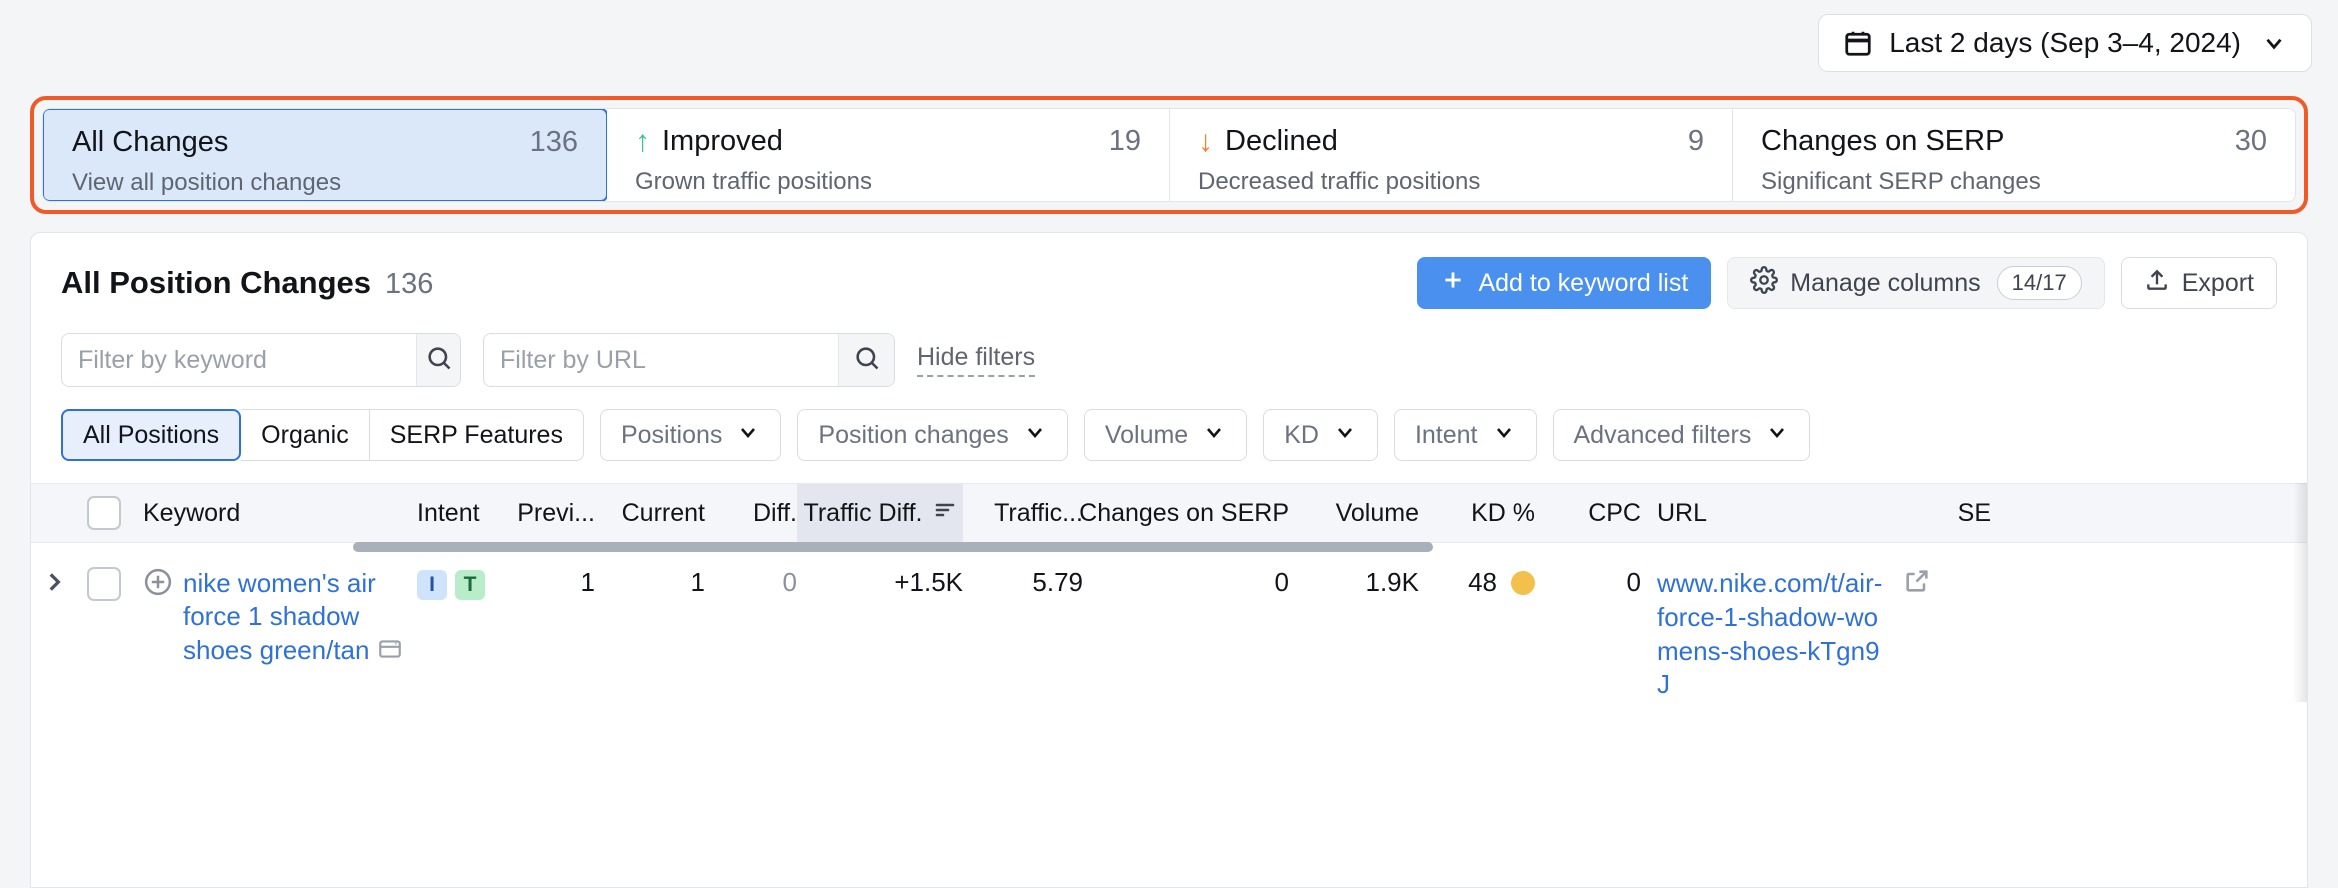 This screenshot has width=2338, height=888. I want to click on summary-card-declined: ↓ Declined 9 Decreased traffic positions, so click(1451, 155).